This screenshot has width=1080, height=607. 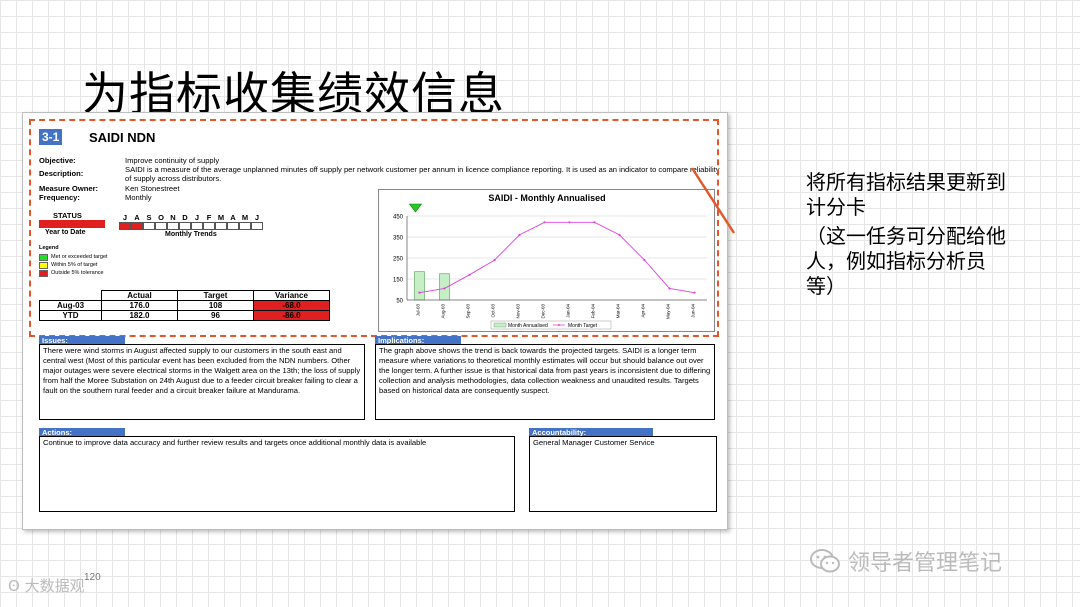 I want to click on stats-target: 108, so click(x=215, y=305).